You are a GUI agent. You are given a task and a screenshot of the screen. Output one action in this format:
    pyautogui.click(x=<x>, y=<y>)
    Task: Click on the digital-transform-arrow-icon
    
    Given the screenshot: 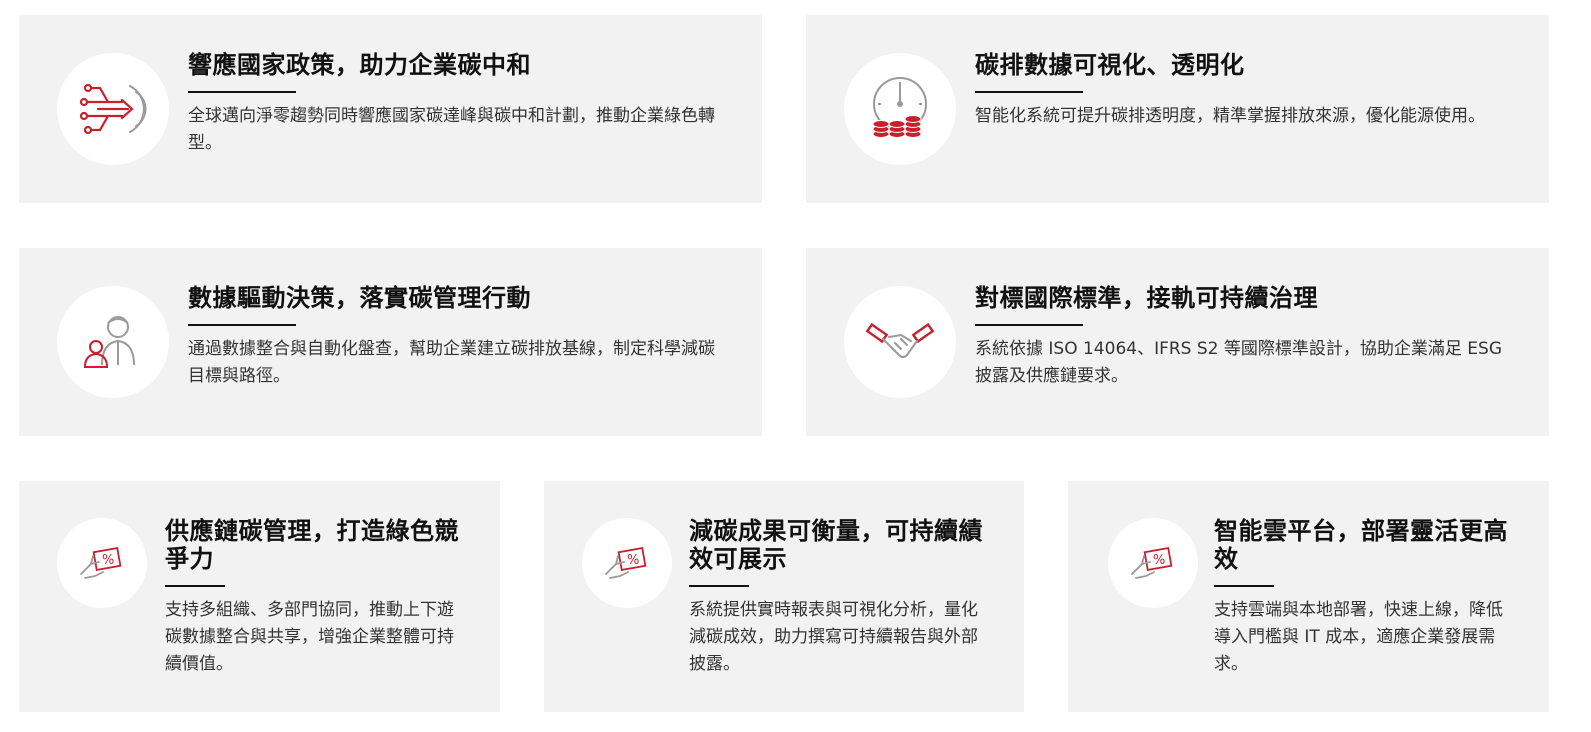 What is the action you would take?
    pyautogui.click(x=113, y=109)
    